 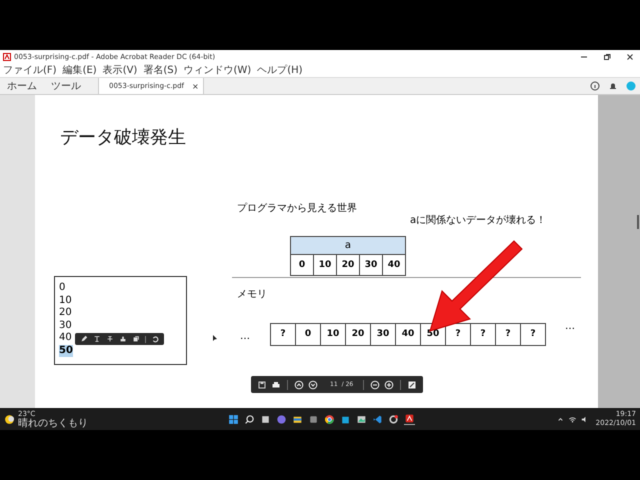 I want to click on memory-cell: 30, so click(x=382, y=334).